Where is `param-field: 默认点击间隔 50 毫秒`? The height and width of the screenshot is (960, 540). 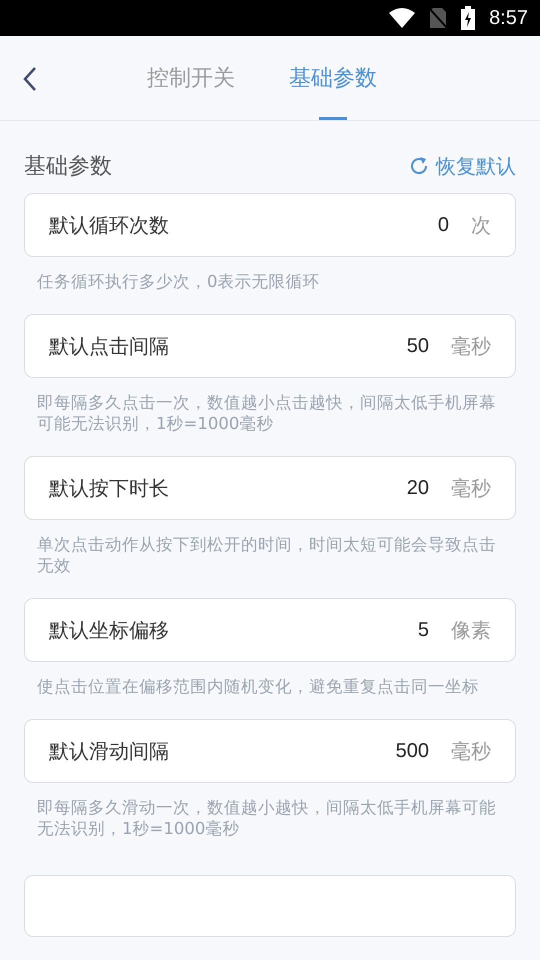 param-field: 默认点击间隔 50 毫秒 is located at coordinates (270, 346).